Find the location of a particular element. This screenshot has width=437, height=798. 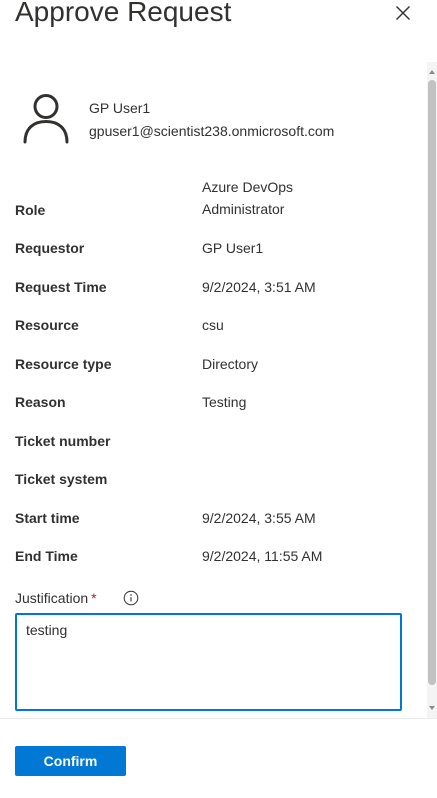

user-avatar-icon is located at coordinates (46, 119).